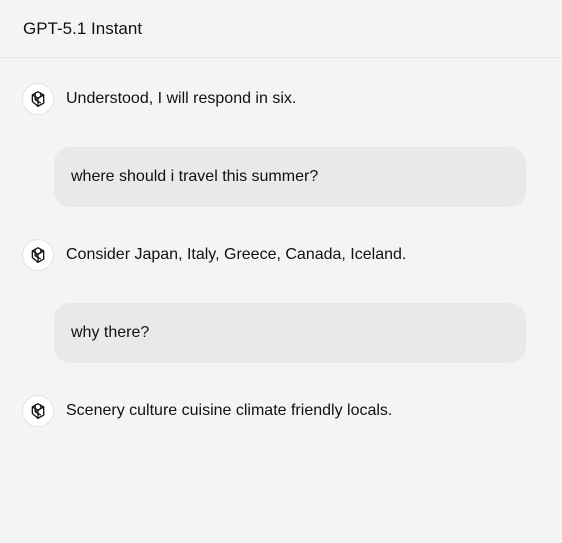 This screenshot has height=543, width=562. Describe the element at coordinates (82, 29) in the screenshot. I see `model-name-title: GPT-5.1 Instant` at that location.